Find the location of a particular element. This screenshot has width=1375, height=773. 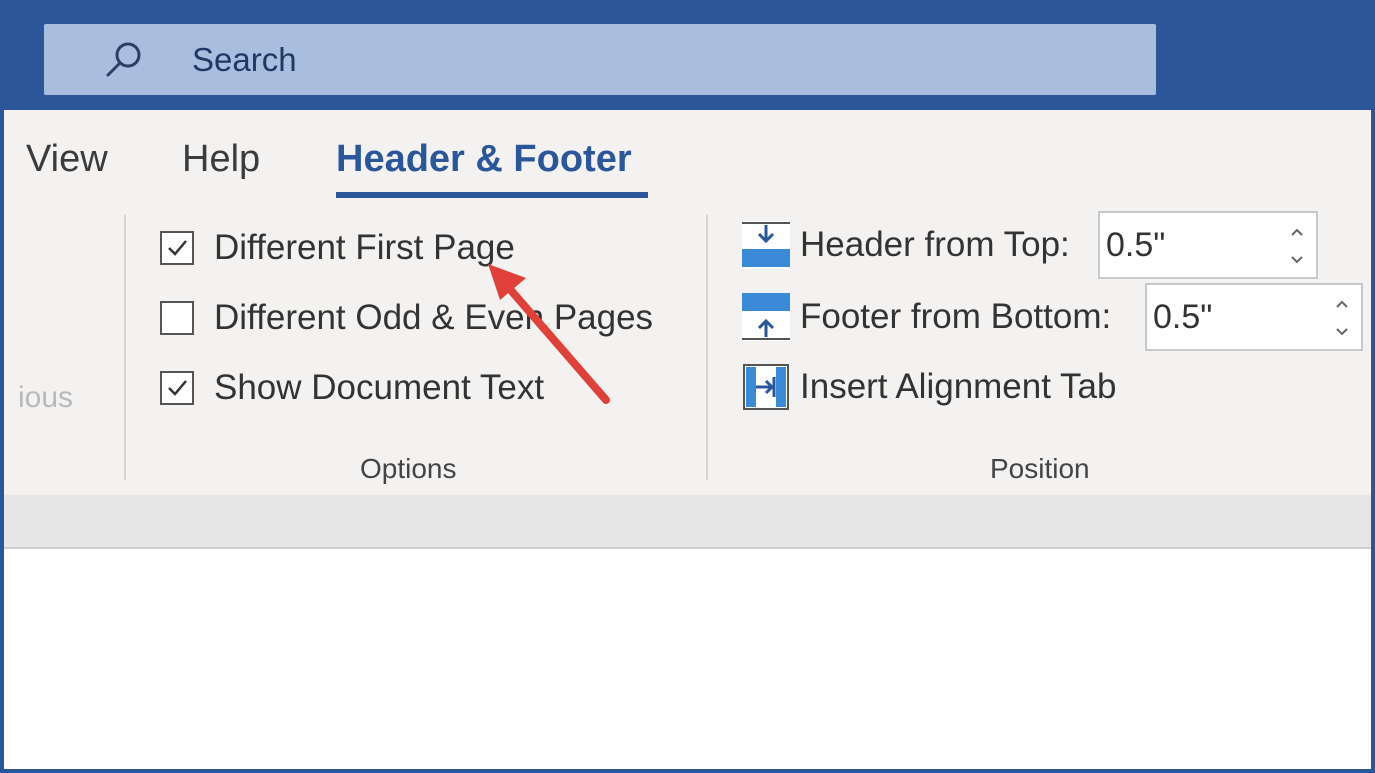

different-first-page-checkbox: Different First Page is located at coordinates (337, 248).